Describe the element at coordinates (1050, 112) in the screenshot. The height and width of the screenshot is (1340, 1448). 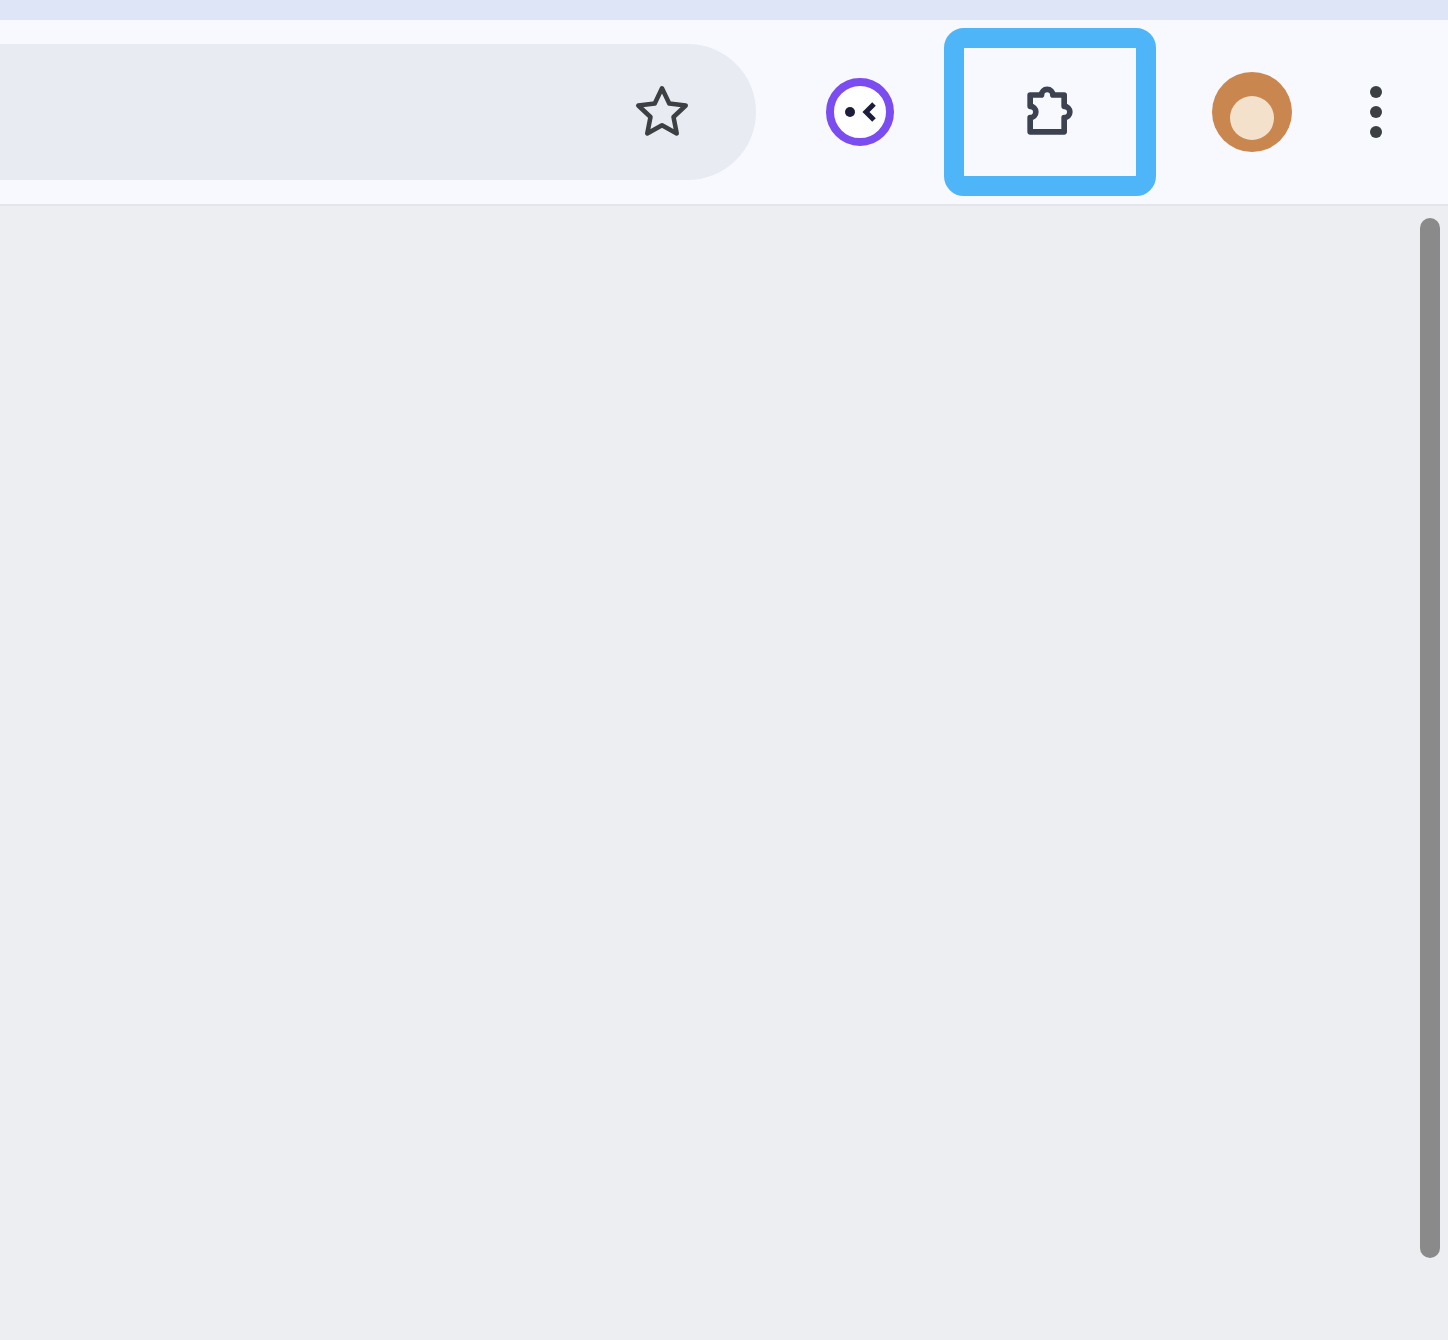
I see `extensions-button` at that location.